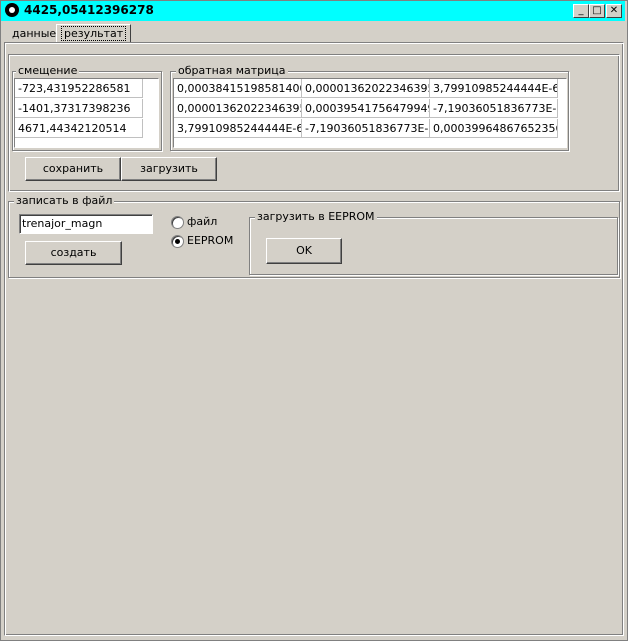  What do you see at coordinates (79, 128) in the screenshot?
I see `offset-cell: 4671,44342120514` at bounding box center [79, 128].